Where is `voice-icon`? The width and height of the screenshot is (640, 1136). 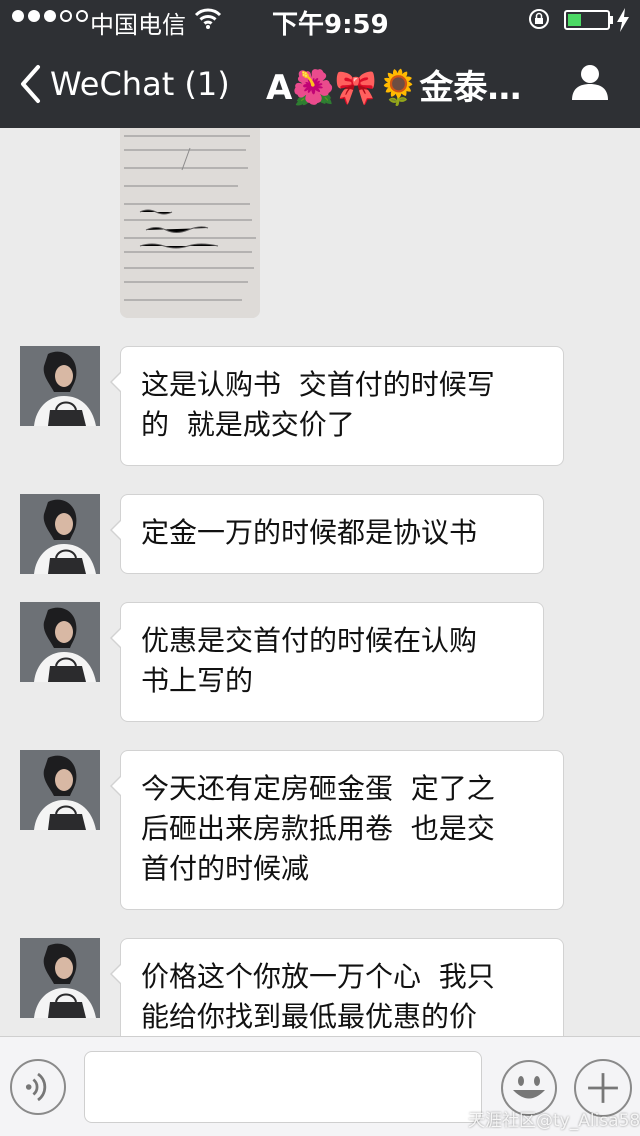
voice-icon is located at coordinates (38, 1087).